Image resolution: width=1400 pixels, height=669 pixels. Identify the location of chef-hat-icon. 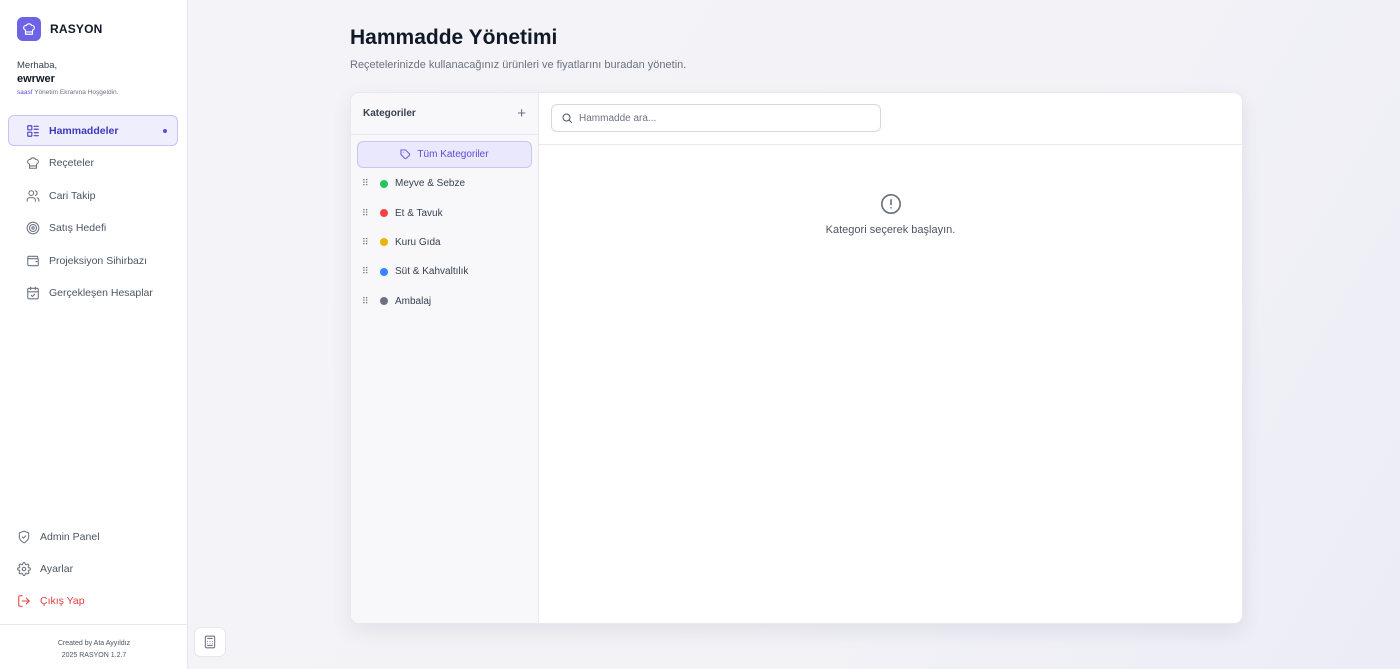
(33, 163).